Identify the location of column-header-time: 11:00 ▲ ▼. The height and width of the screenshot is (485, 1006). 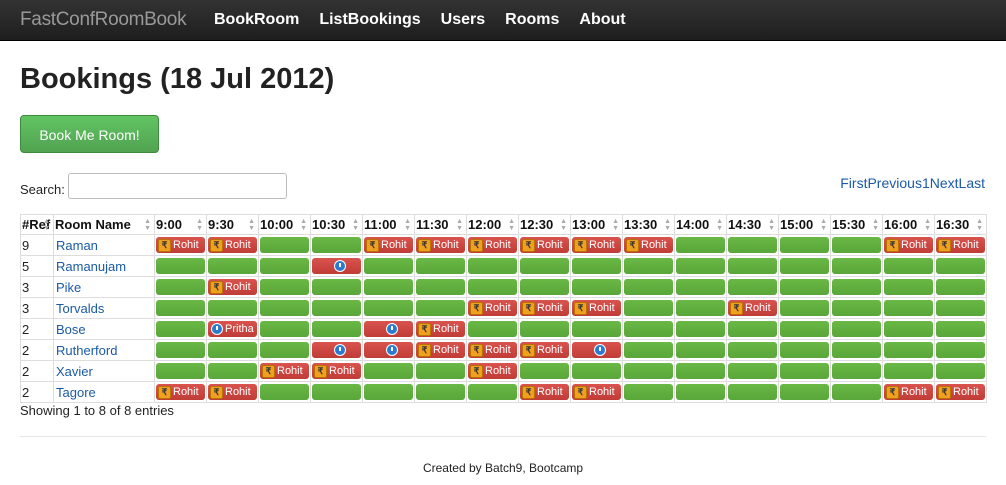
(388, 224).